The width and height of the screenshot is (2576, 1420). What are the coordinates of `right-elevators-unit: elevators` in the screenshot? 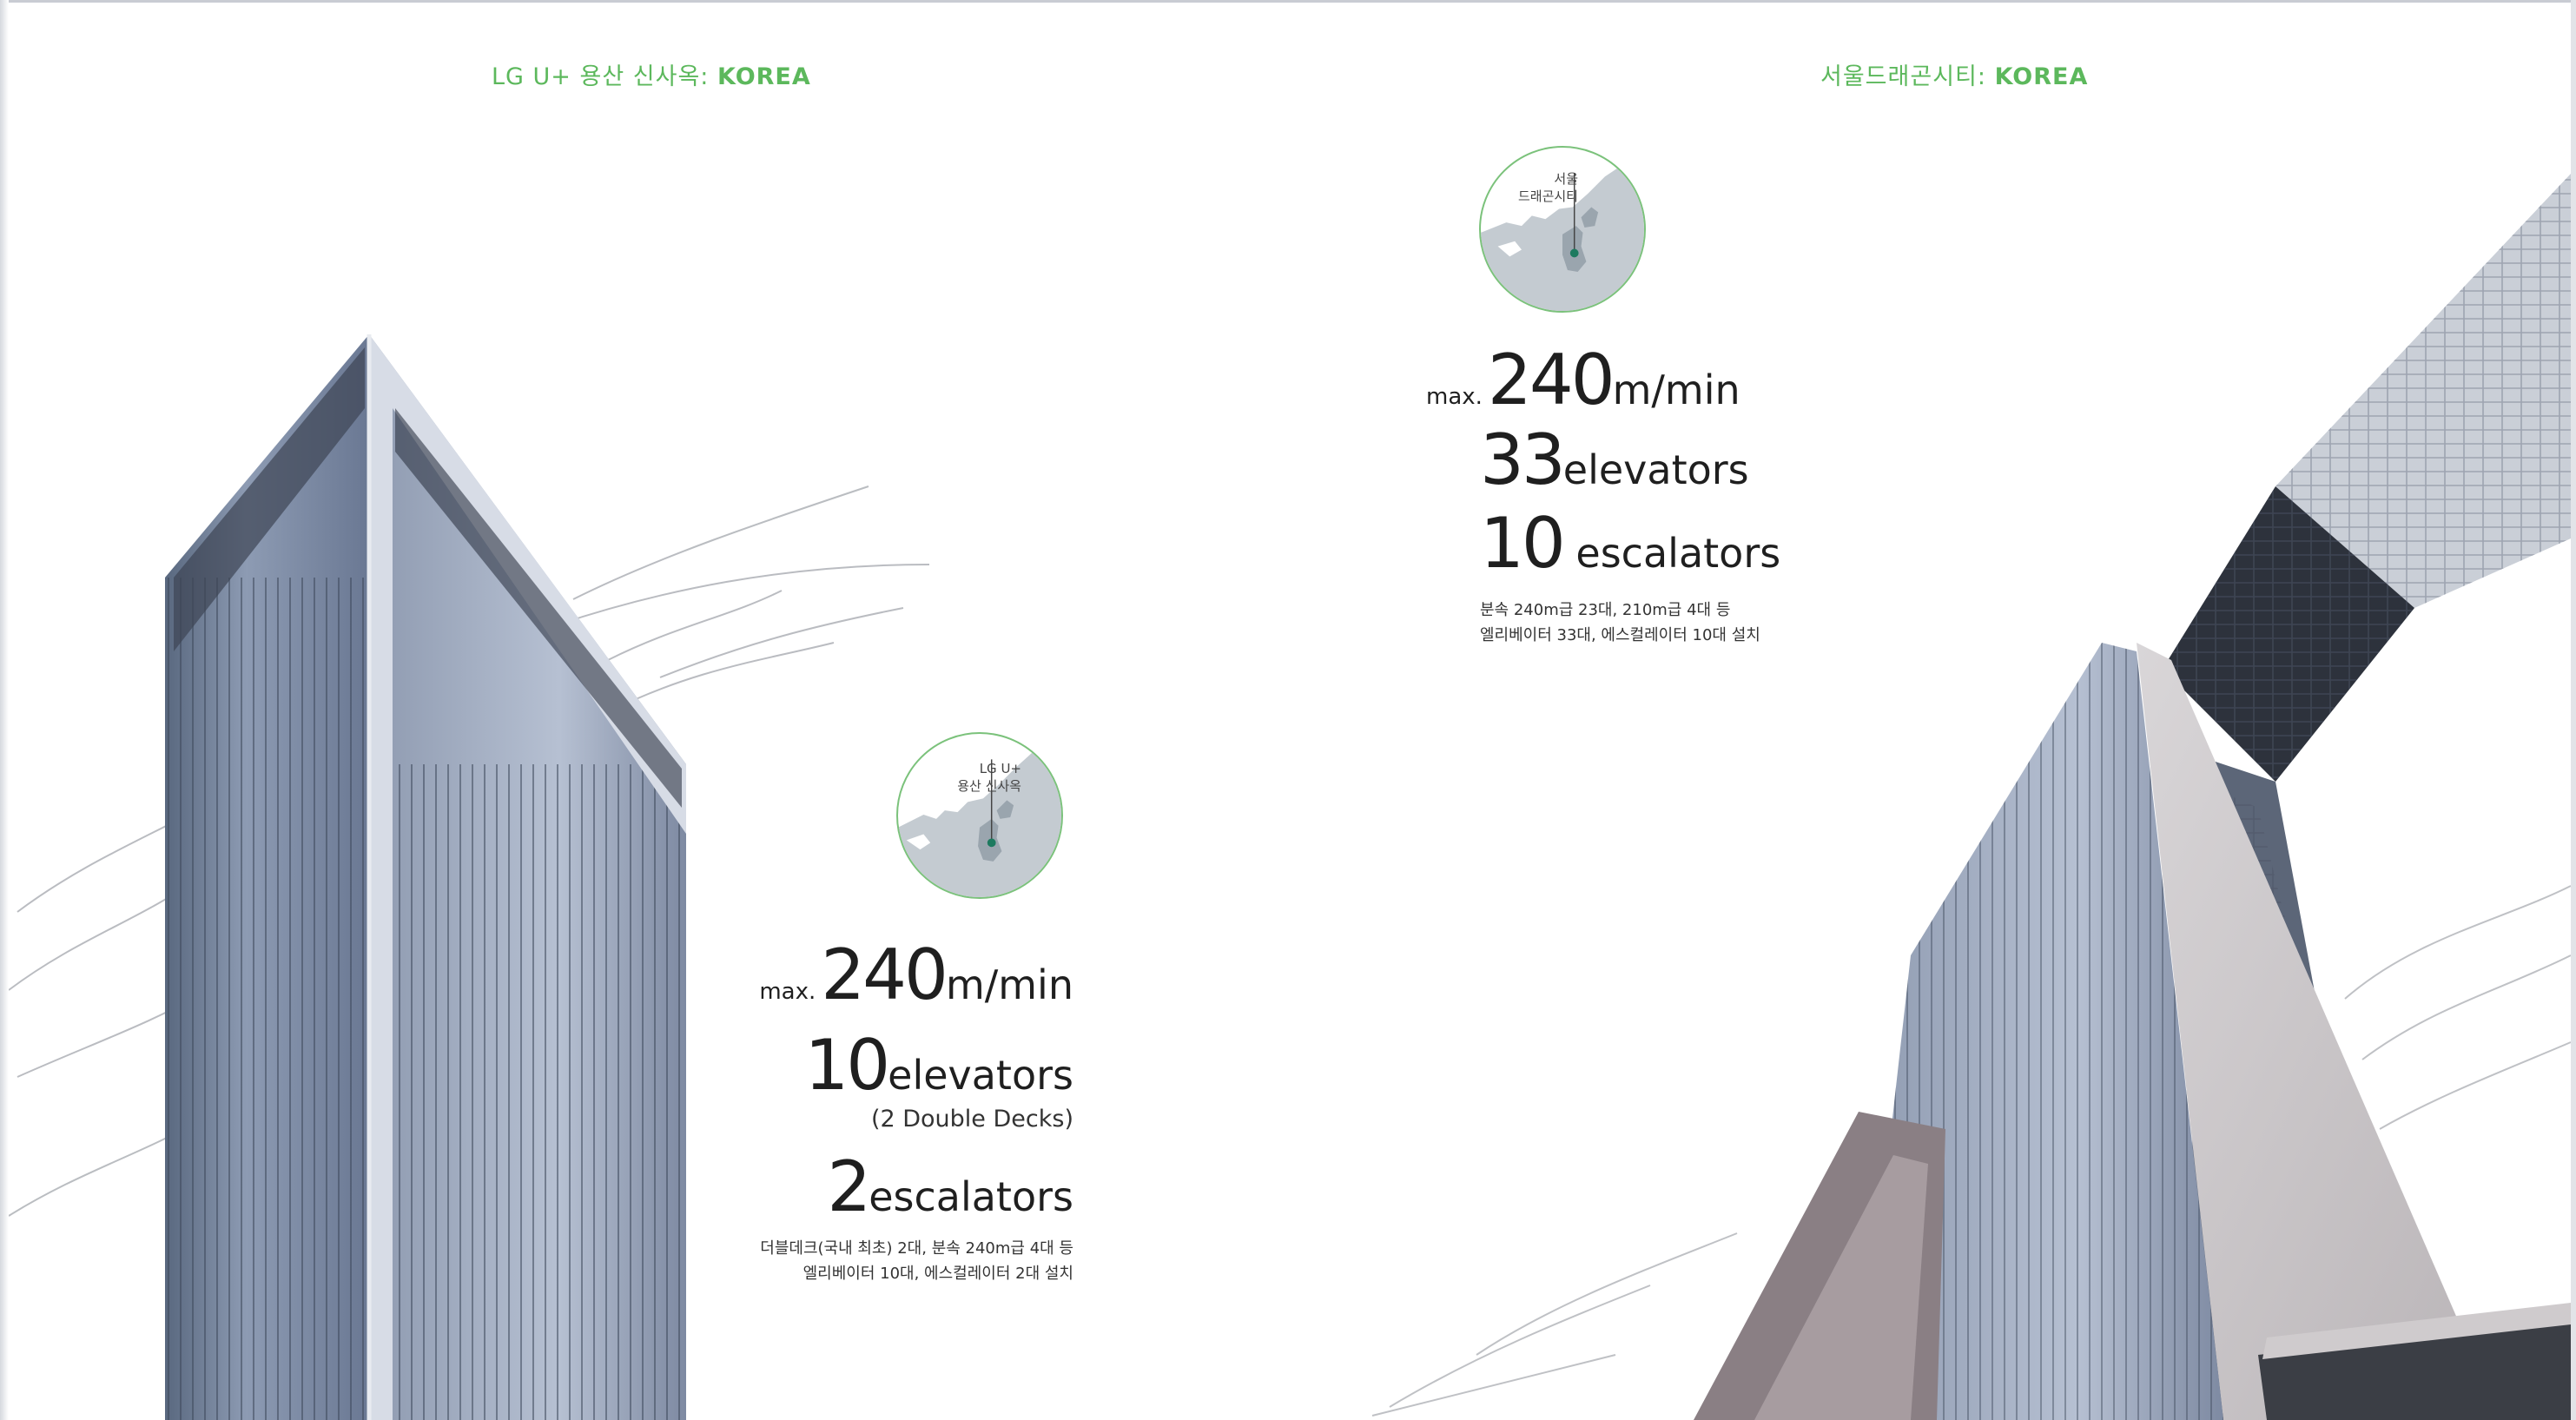 It's located at (1655, 469).